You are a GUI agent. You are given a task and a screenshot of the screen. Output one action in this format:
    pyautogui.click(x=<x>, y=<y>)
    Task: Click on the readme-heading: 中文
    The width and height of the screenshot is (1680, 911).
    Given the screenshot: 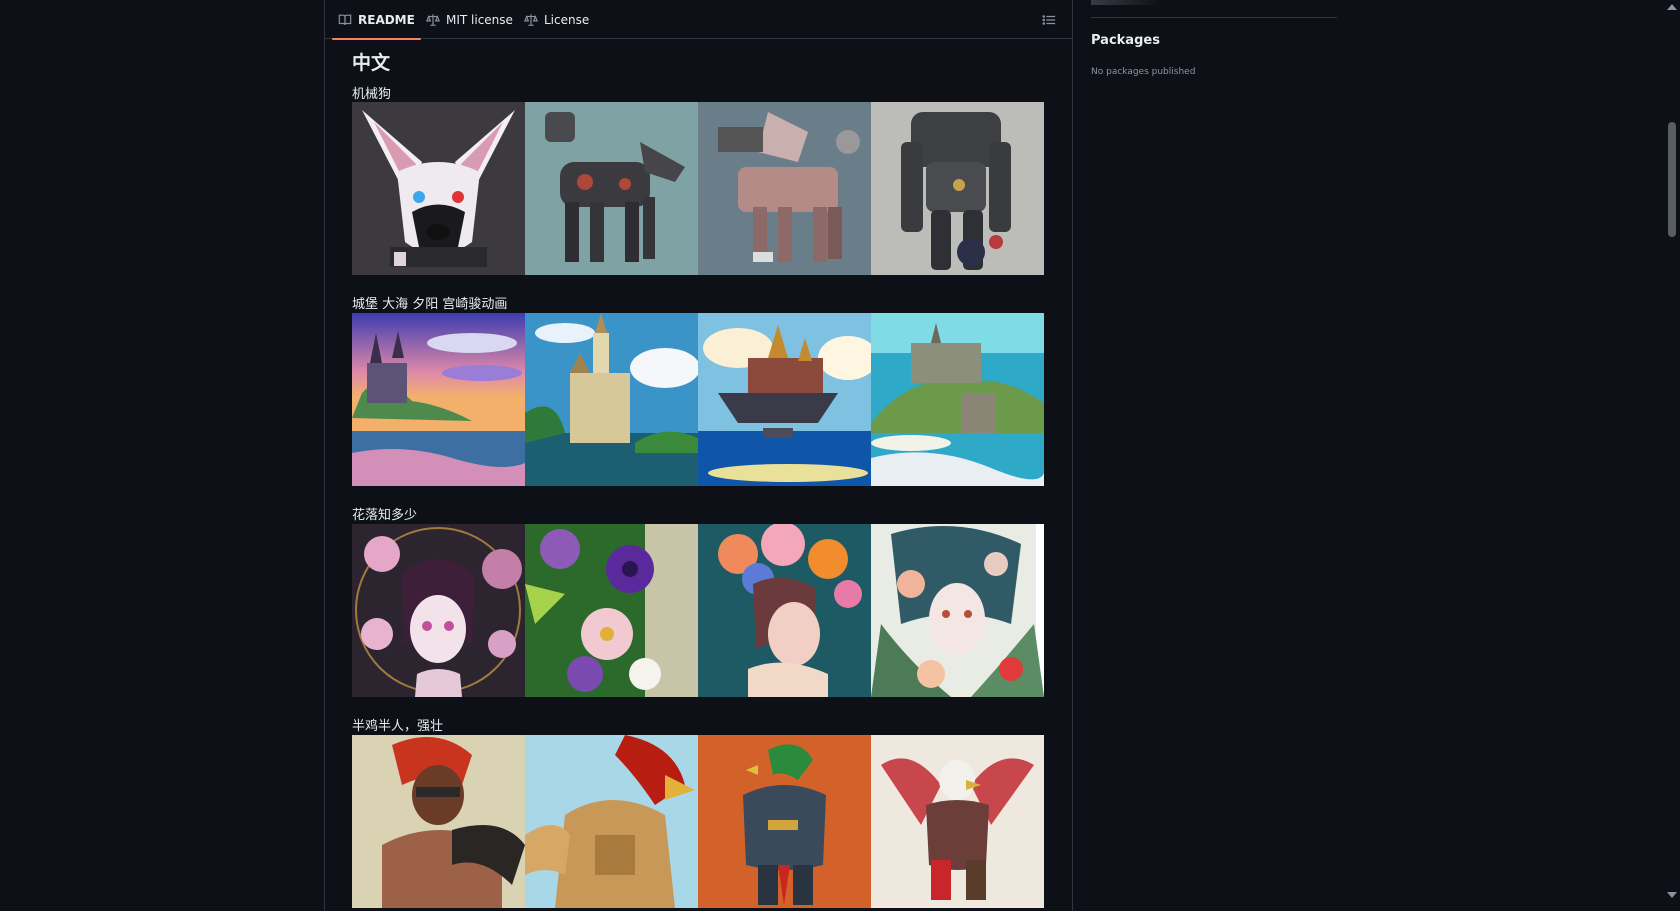 What is the action you would take?
    pyautogui.click(x=371, y=63)
    